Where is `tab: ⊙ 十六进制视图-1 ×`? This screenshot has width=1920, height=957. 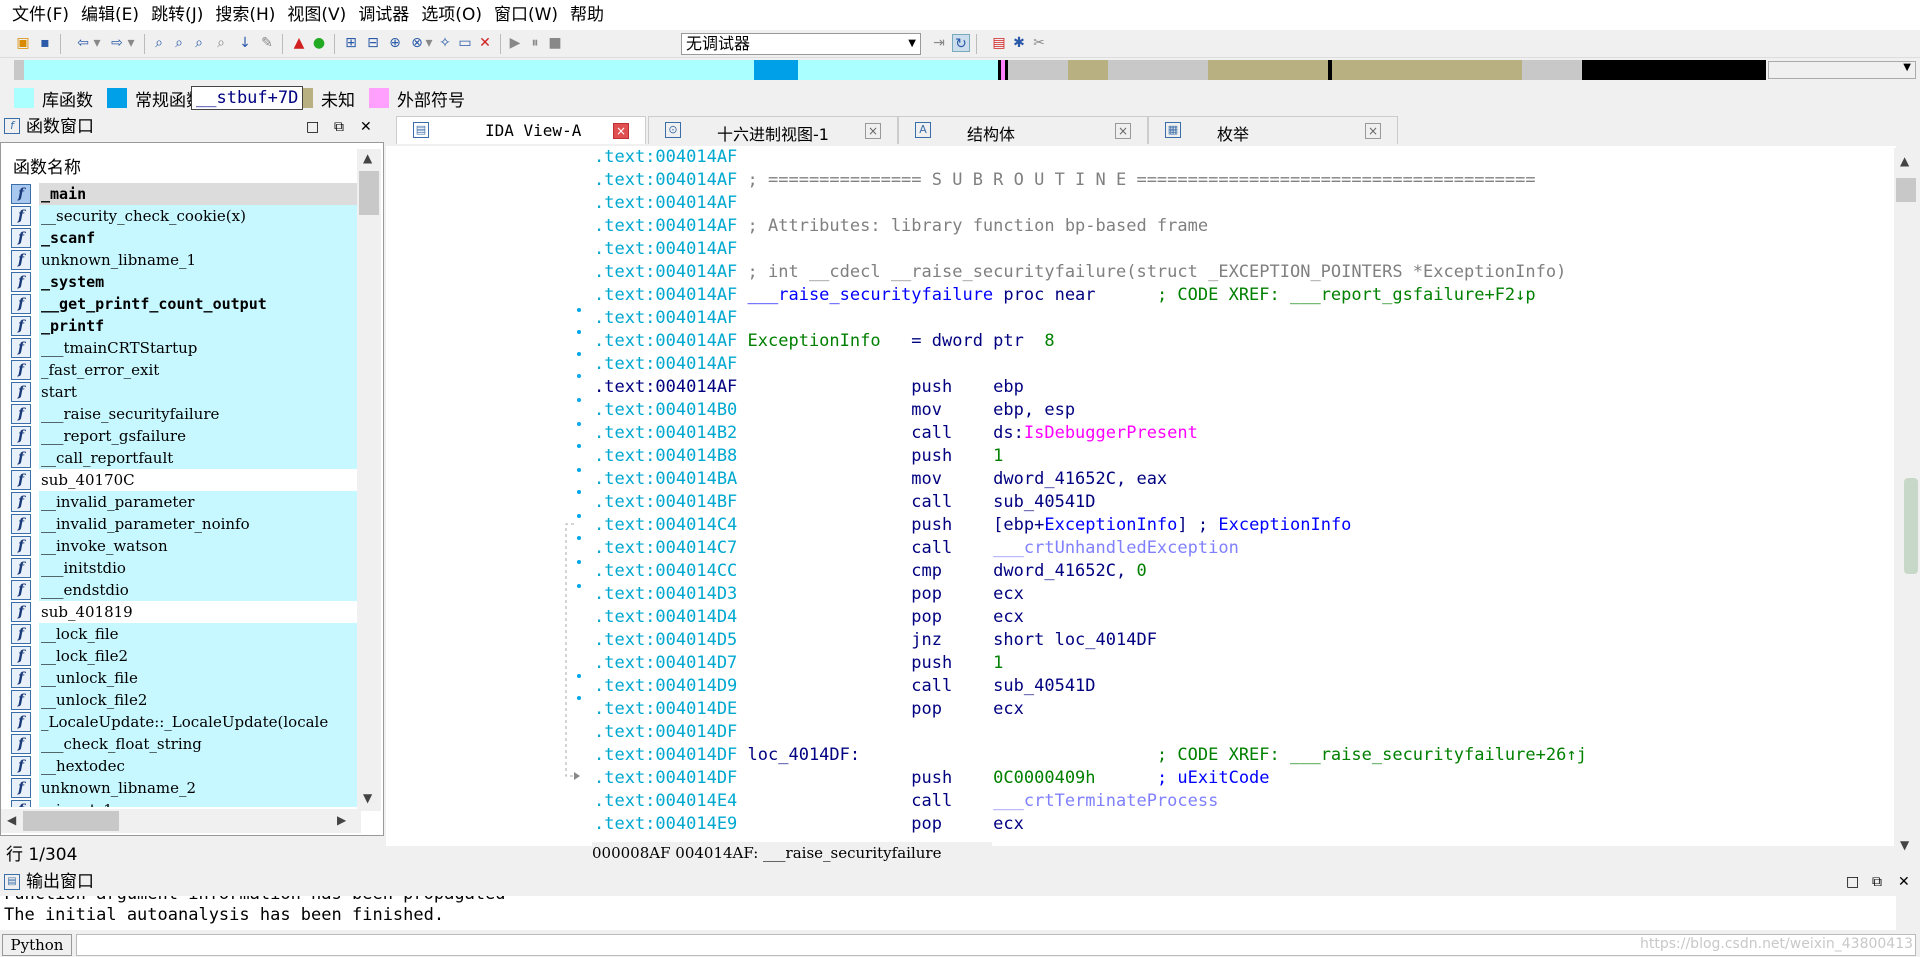 tab: ⊙ 十六进制视图-1 × is located at coordinates (773, 130).